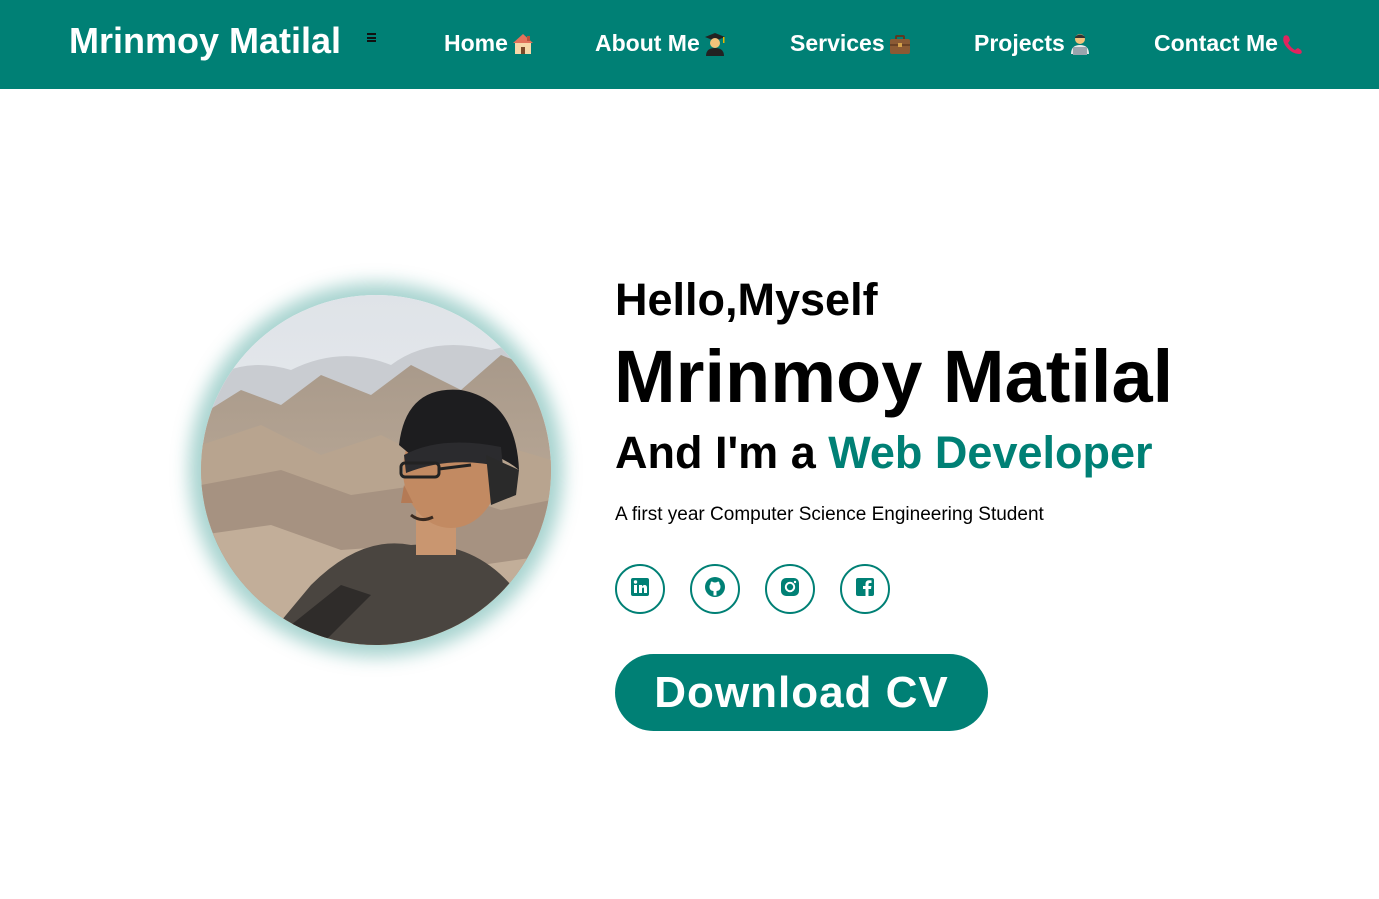  I want to click on nav-link-projects: Projects, so click(1033, 43).